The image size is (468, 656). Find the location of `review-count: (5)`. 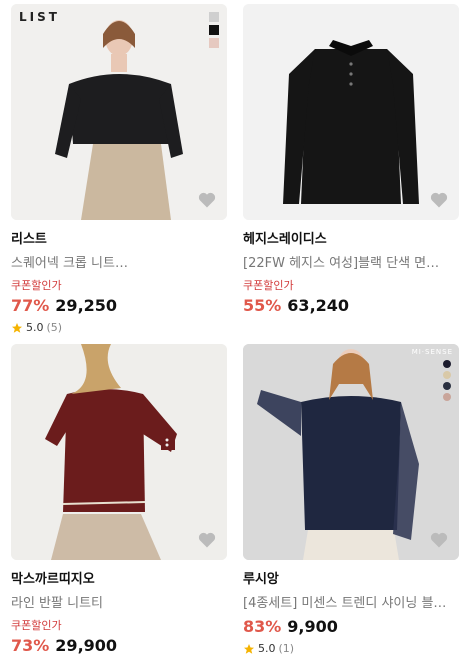

review-count: (5) is located at coordinates (54, 327).